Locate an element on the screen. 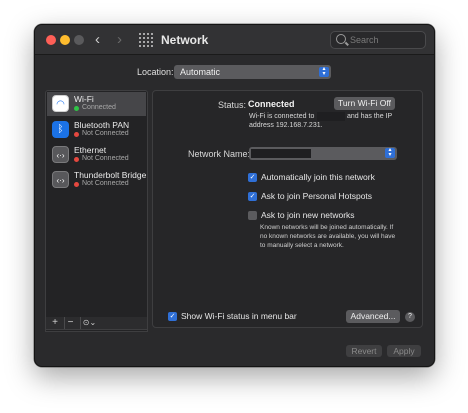  remove-service-button: − is located at coordinates (69, 323).